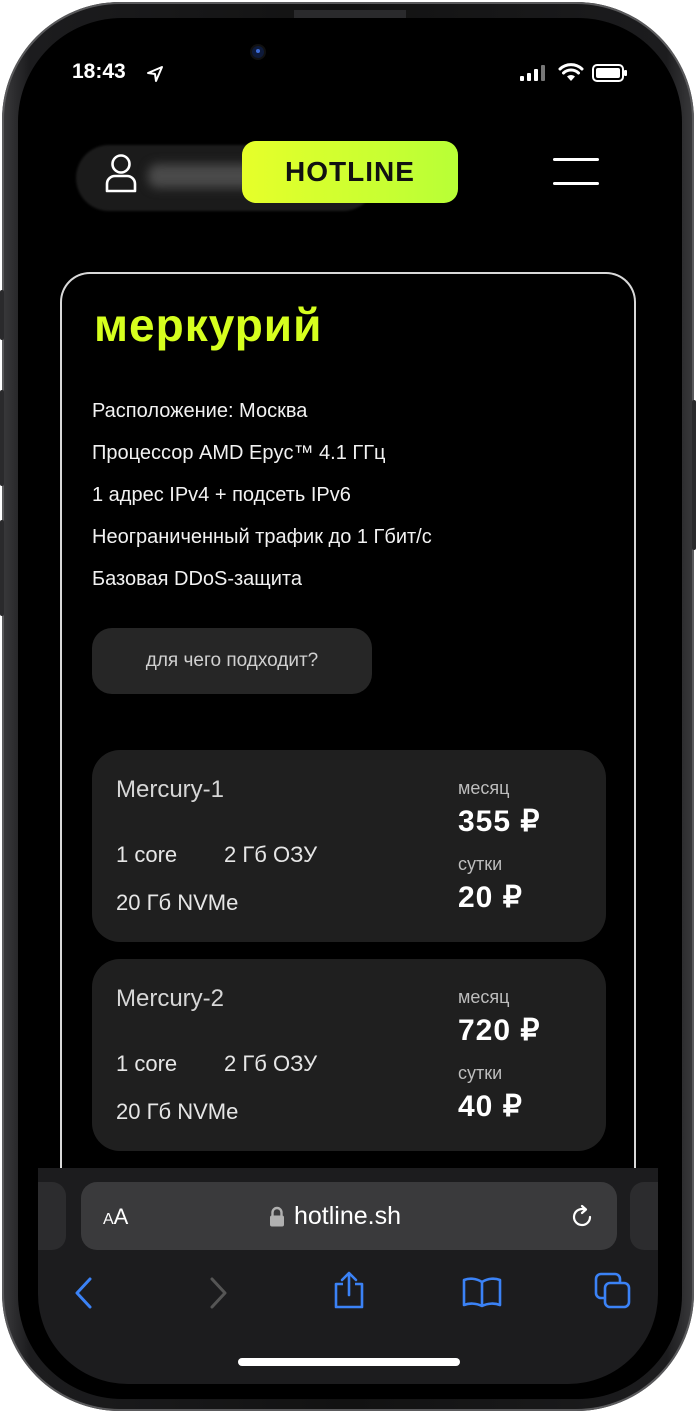 This screenshot has width=696, height=1413. I want to click on feature-traffic: Неограниченный трафик до 1 Гбит/с, so click(262, 537).